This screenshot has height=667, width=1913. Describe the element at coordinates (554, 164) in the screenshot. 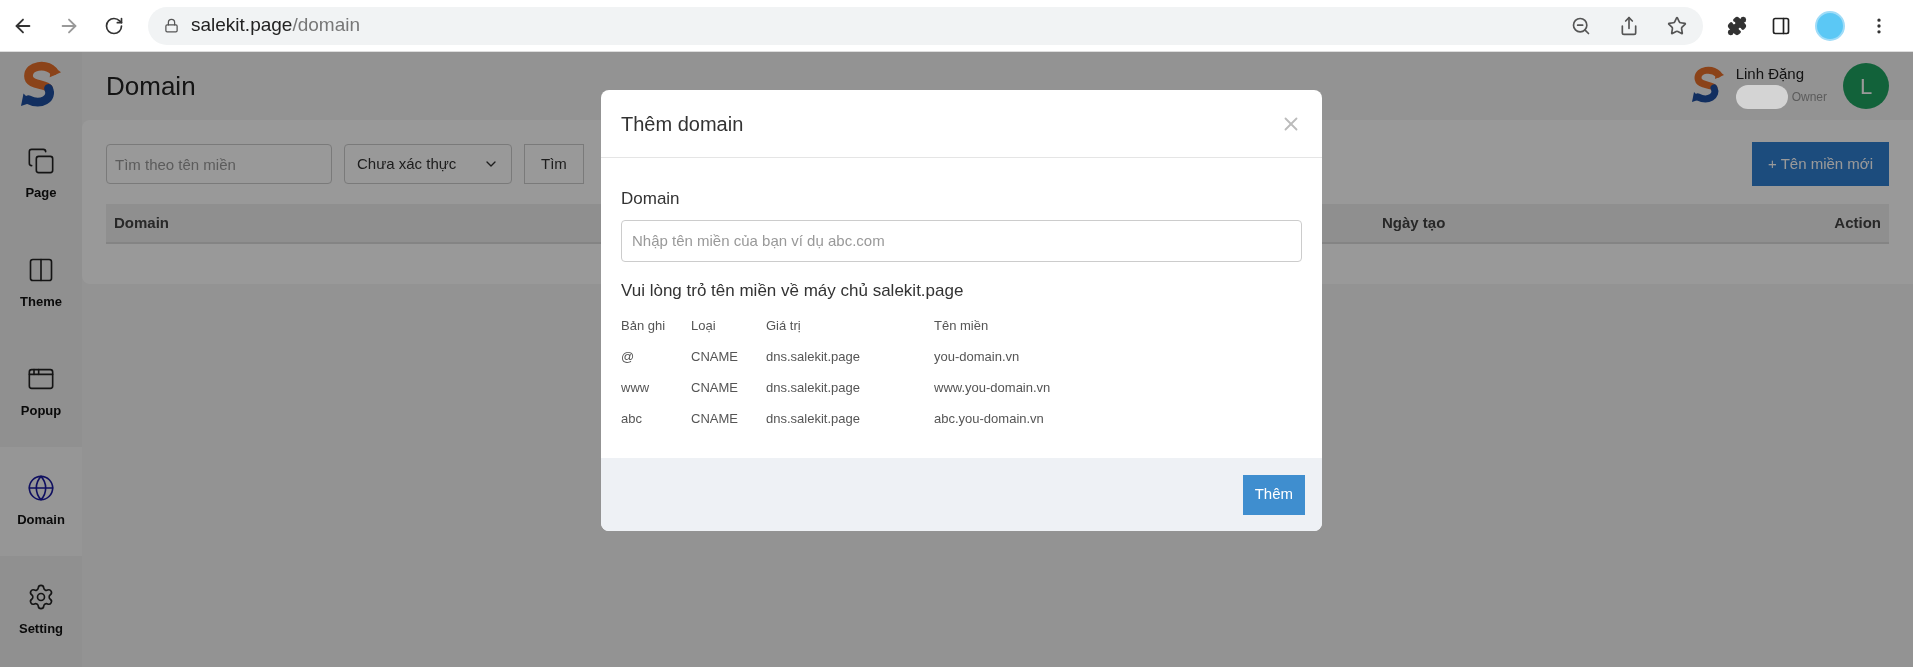

I see `search-button: Tìm` at that location.